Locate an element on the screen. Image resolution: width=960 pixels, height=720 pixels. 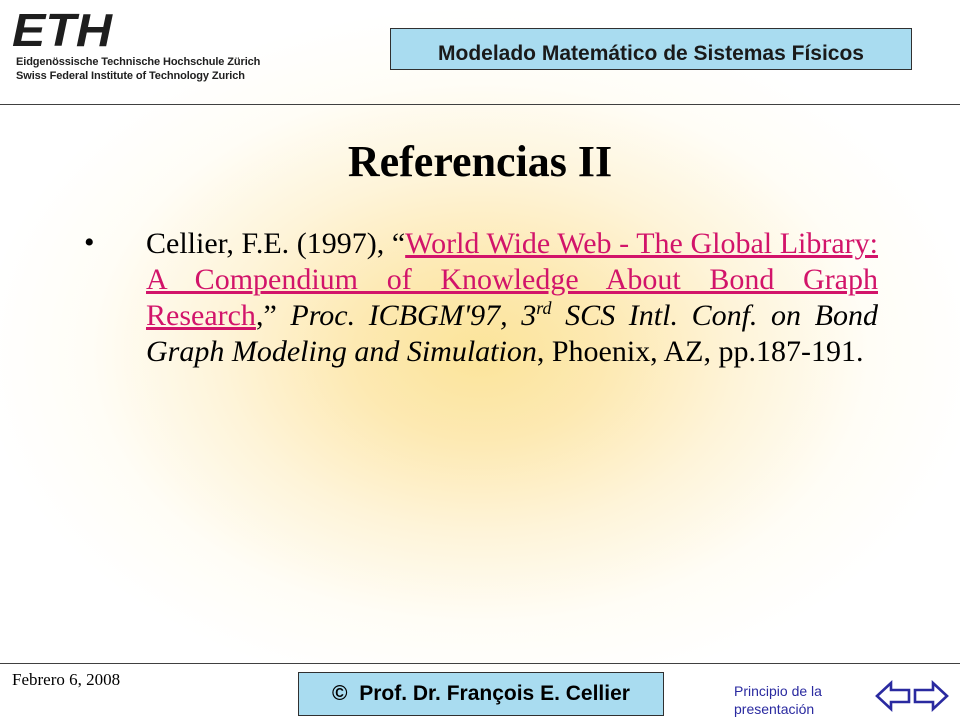
arrow-right-outline-icon is located at coordinates (931, 696).